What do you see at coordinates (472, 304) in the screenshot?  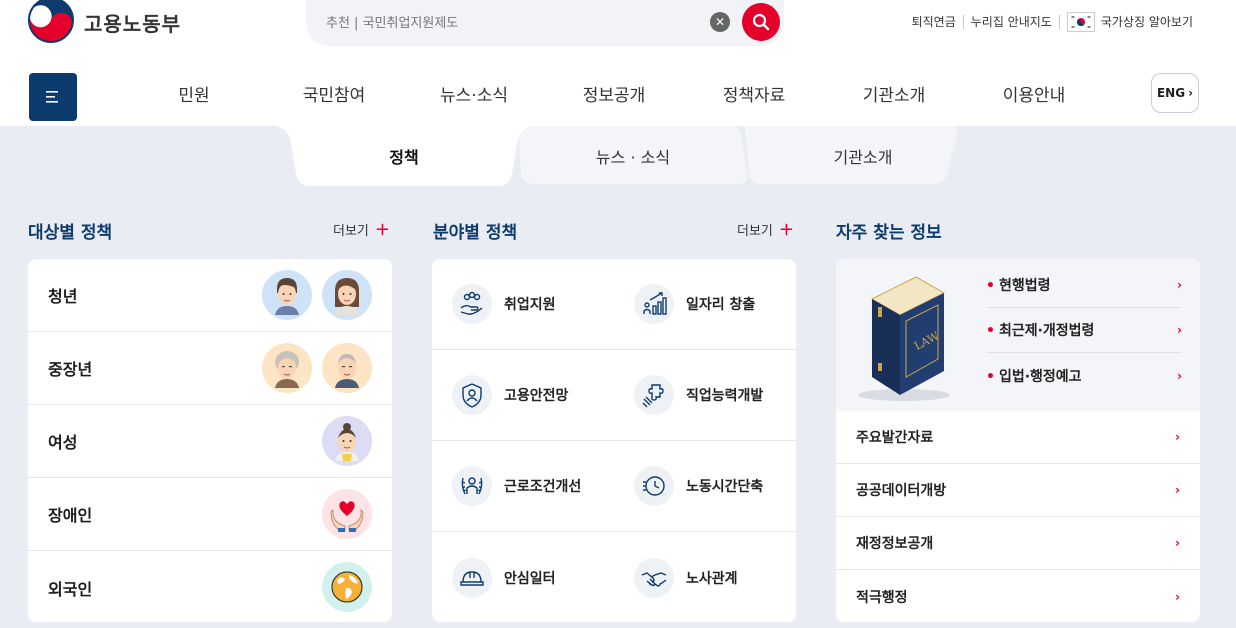 I see `handshake-hand-icon` at bounding box center [472, 304].